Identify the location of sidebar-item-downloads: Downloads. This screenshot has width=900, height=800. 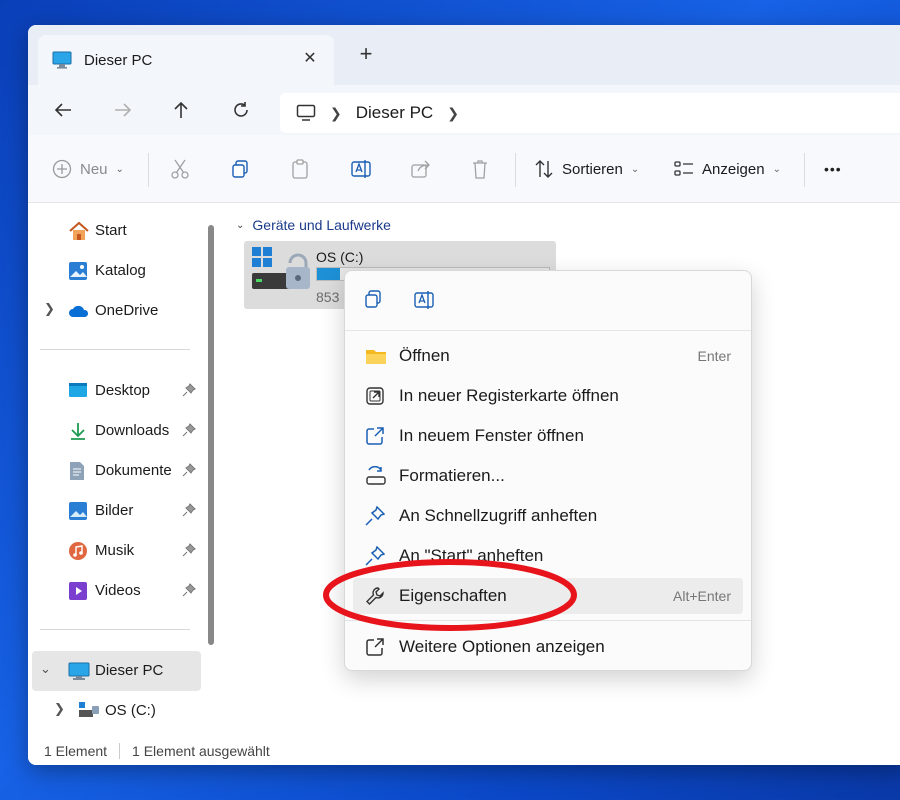
(115, 431).